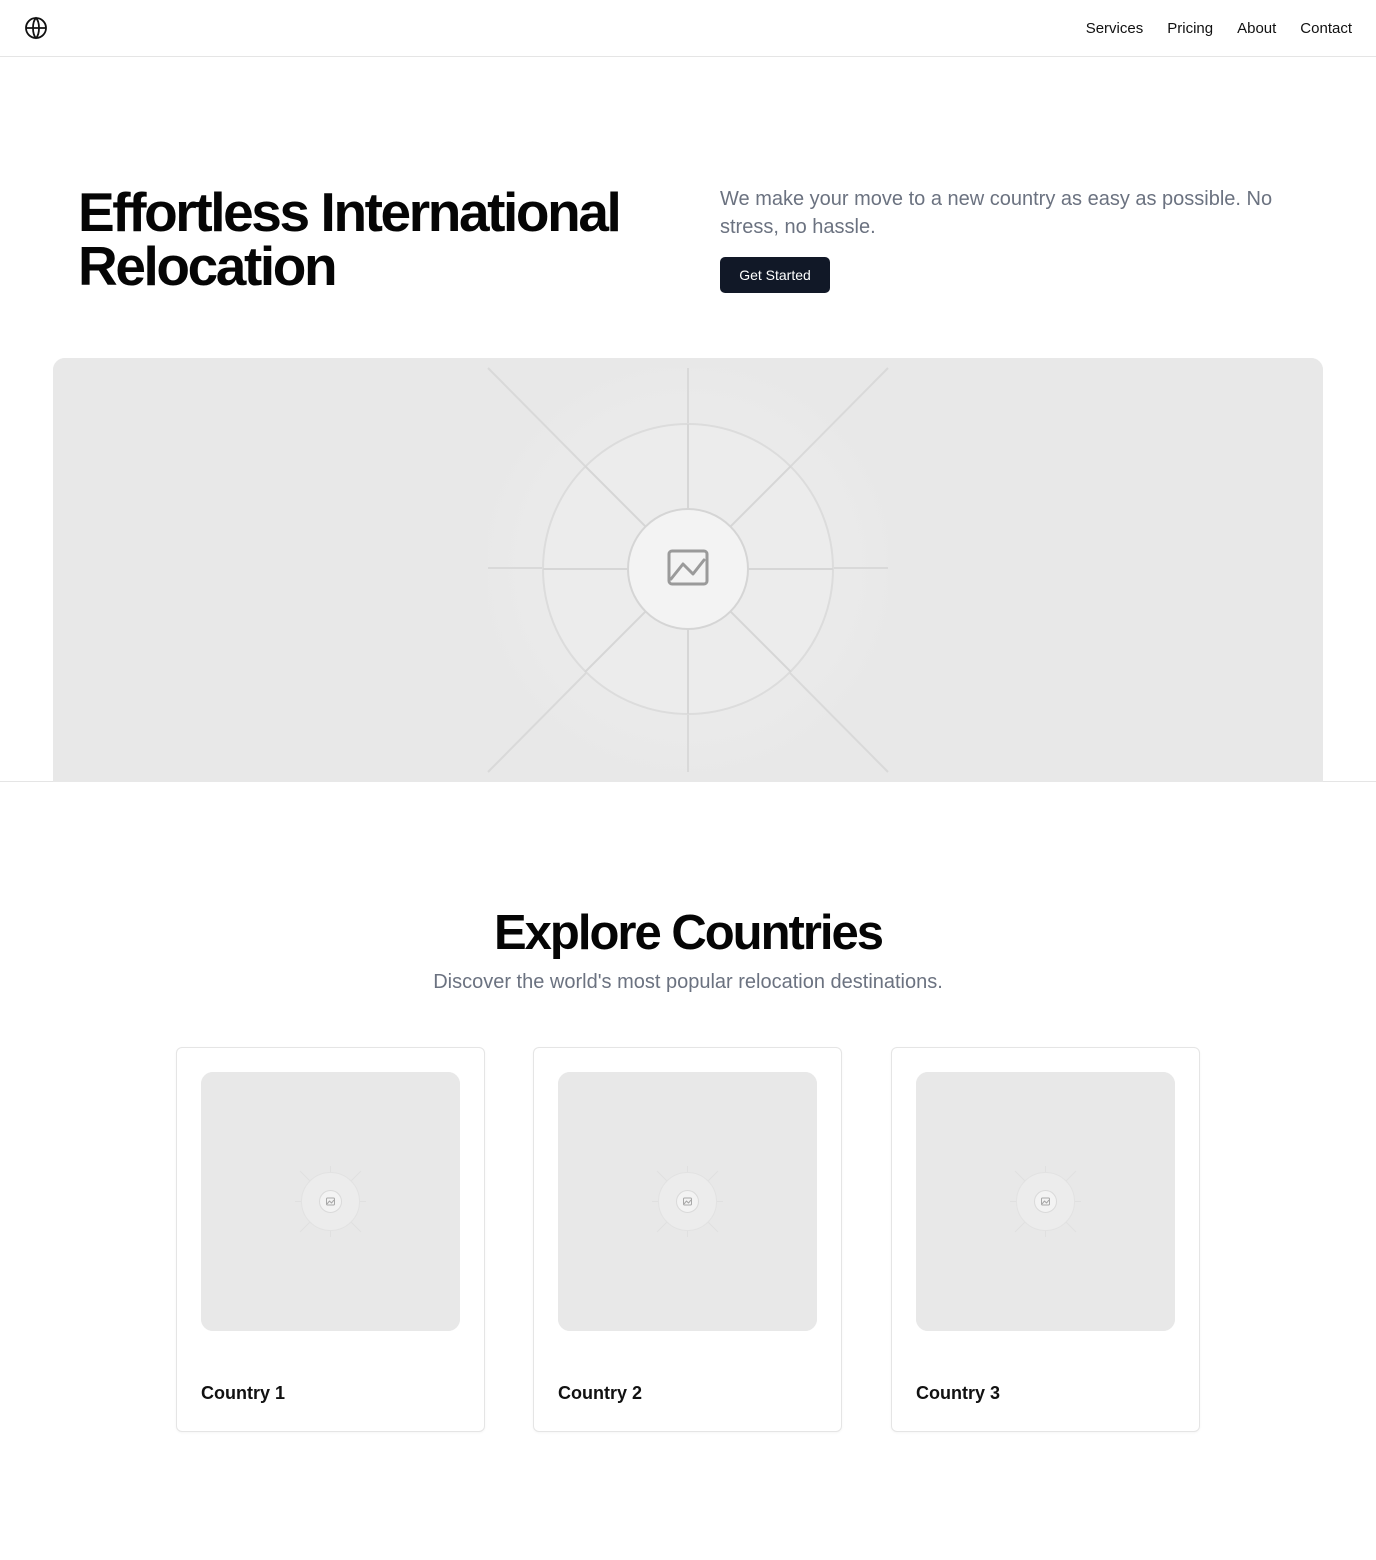 Image resolution: width=1376 pixels, height=1560 pixels. Describe the element at coordinates (688, 28) in the screenshot. I see `site-header: Services Pricing About Contact` at that location.